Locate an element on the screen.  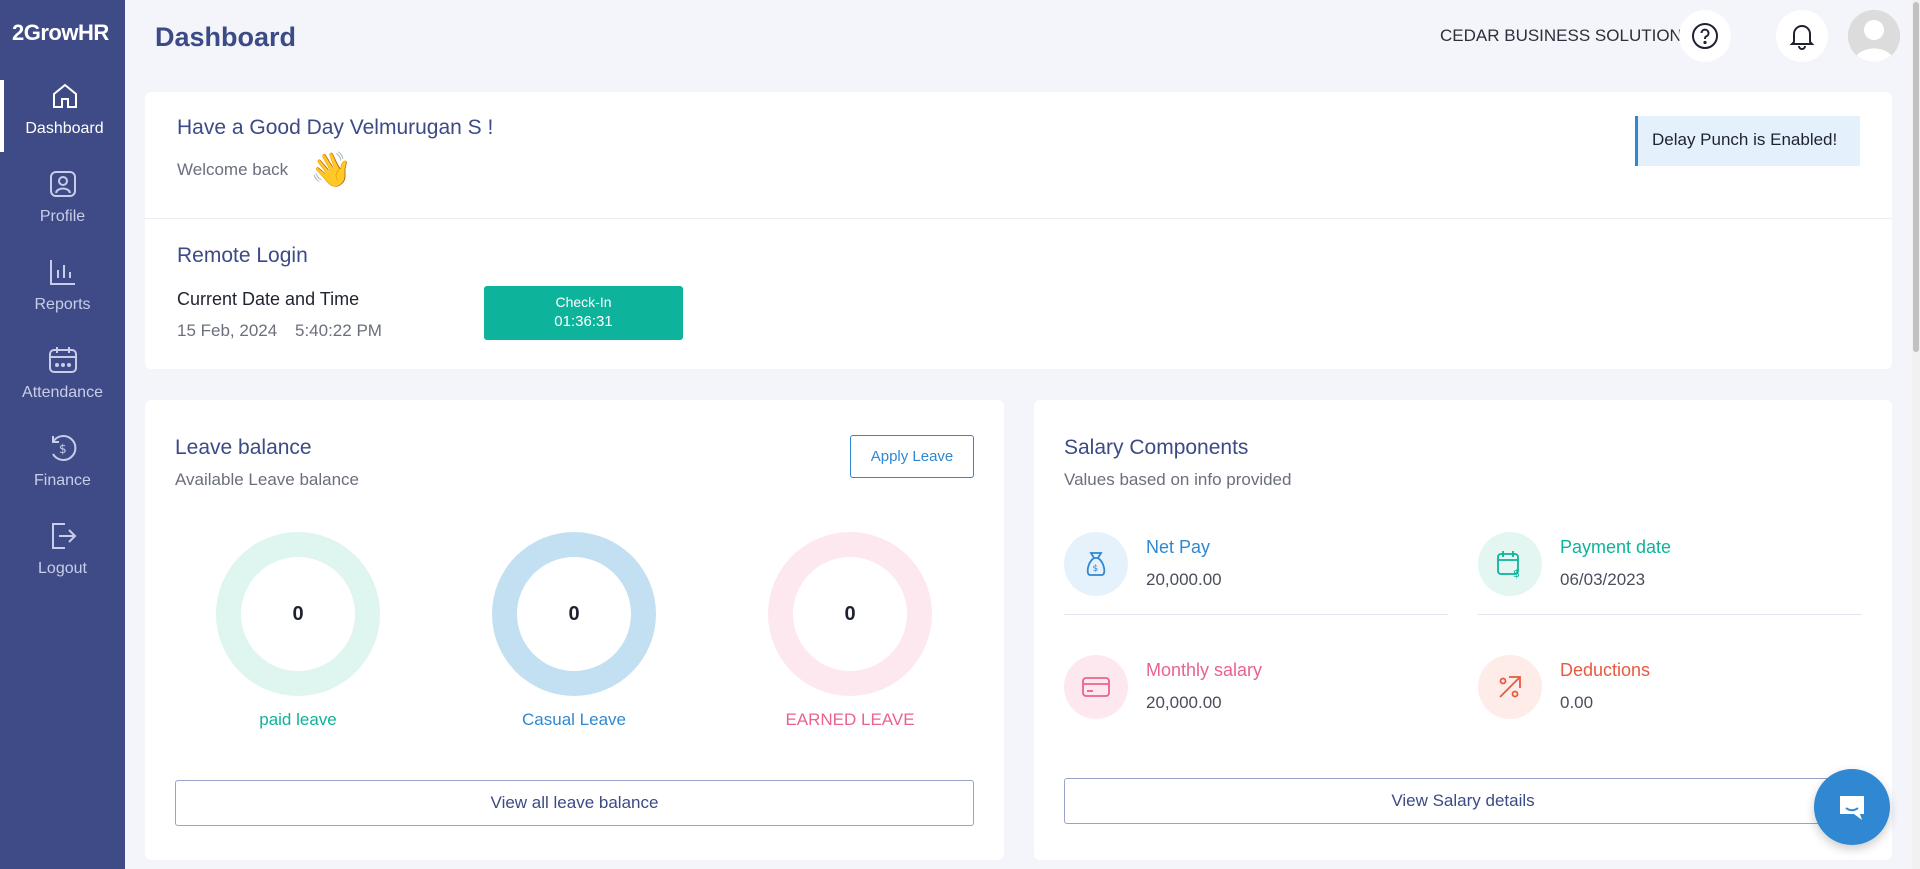
scrollbar-thumb is located at coordinates (1916, 177).